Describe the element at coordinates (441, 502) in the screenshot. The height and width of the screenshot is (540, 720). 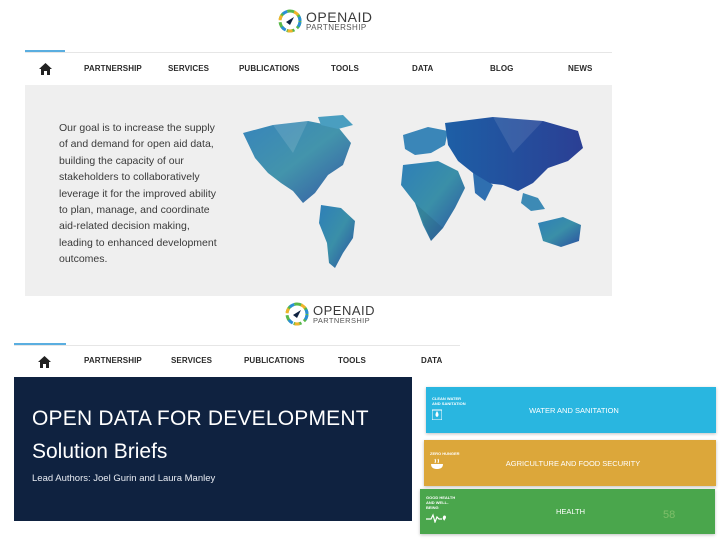
I see `sdg-tile-small-label: GOOD HEALTH AND WELL-BEING` at that location.